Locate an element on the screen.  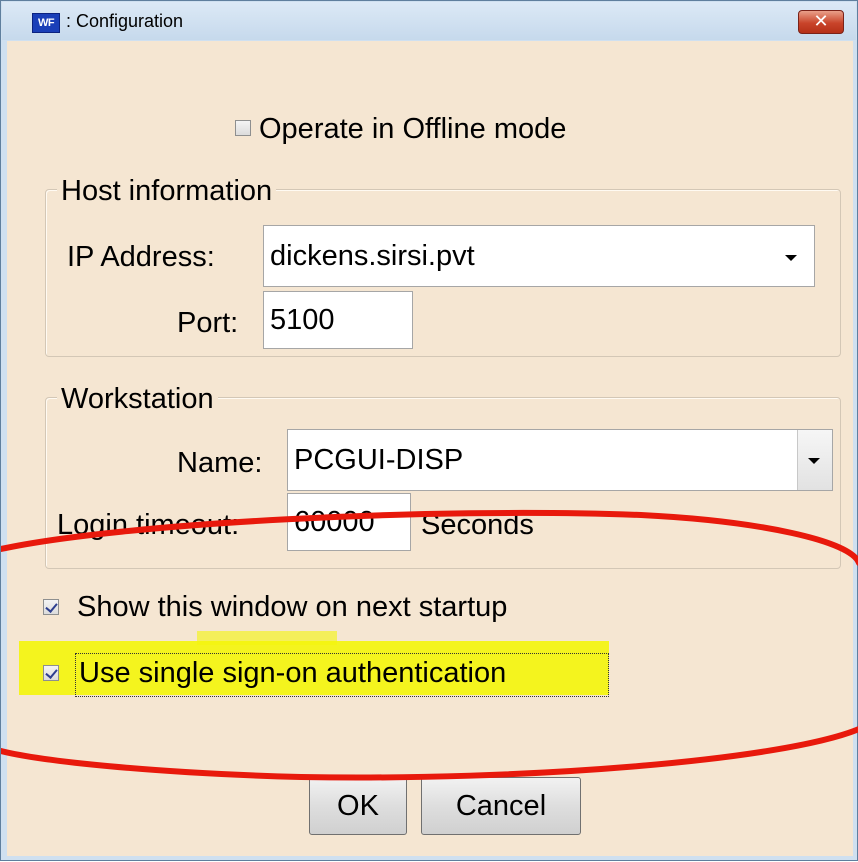
login-timeout-value: 60000 is located at coordinates (334, 521).